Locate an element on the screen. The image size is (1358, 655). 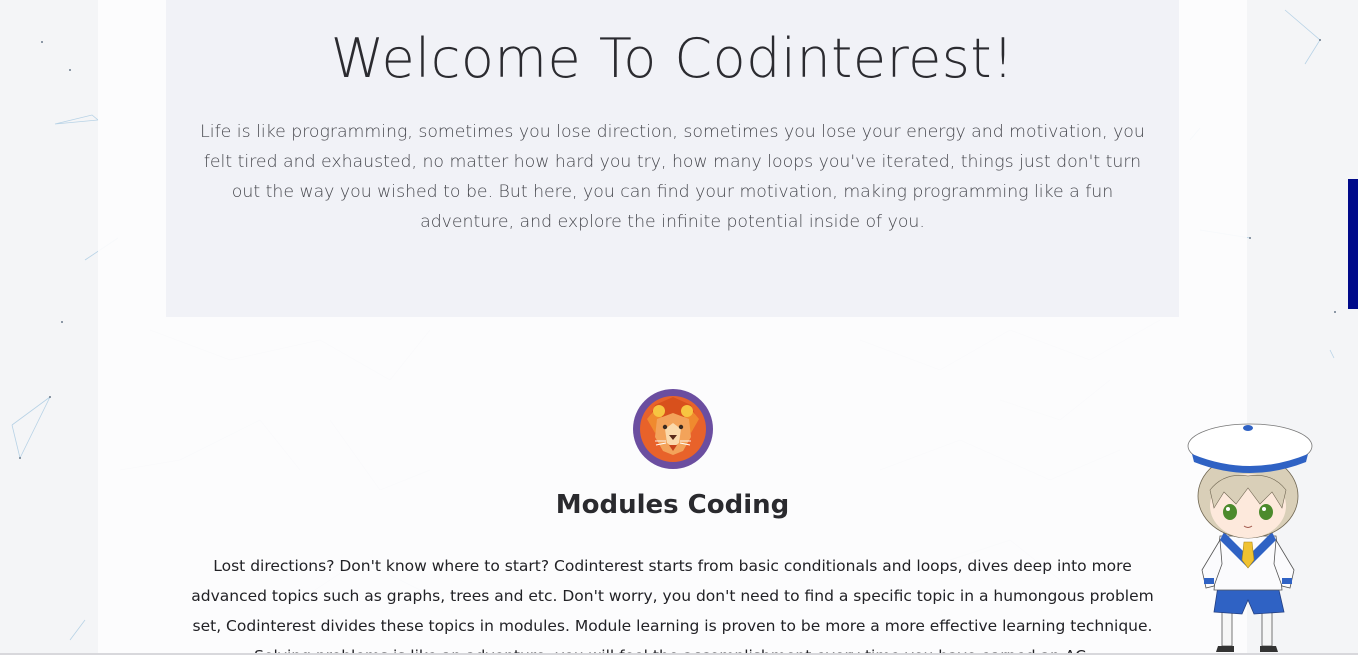
lion-icon is located at coordinates (673, 429).